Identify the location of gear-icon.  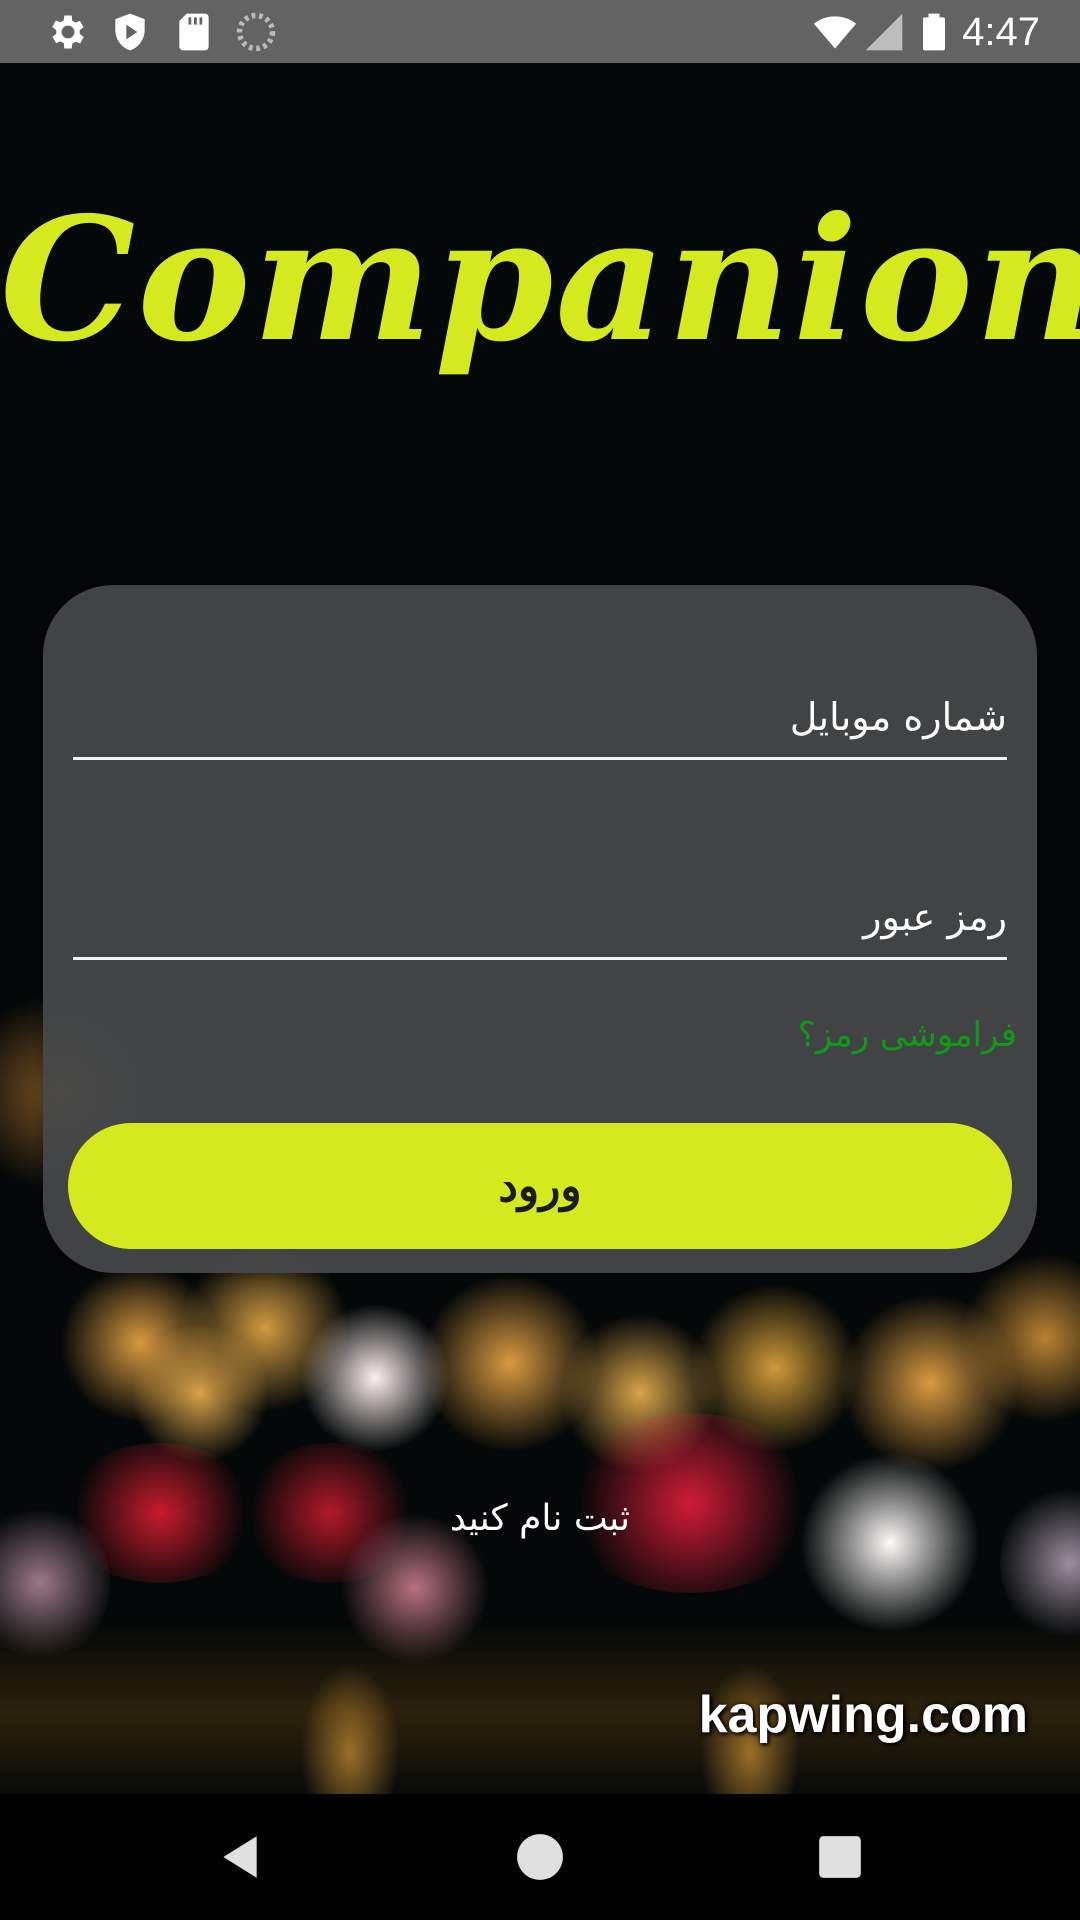
(68, 32).